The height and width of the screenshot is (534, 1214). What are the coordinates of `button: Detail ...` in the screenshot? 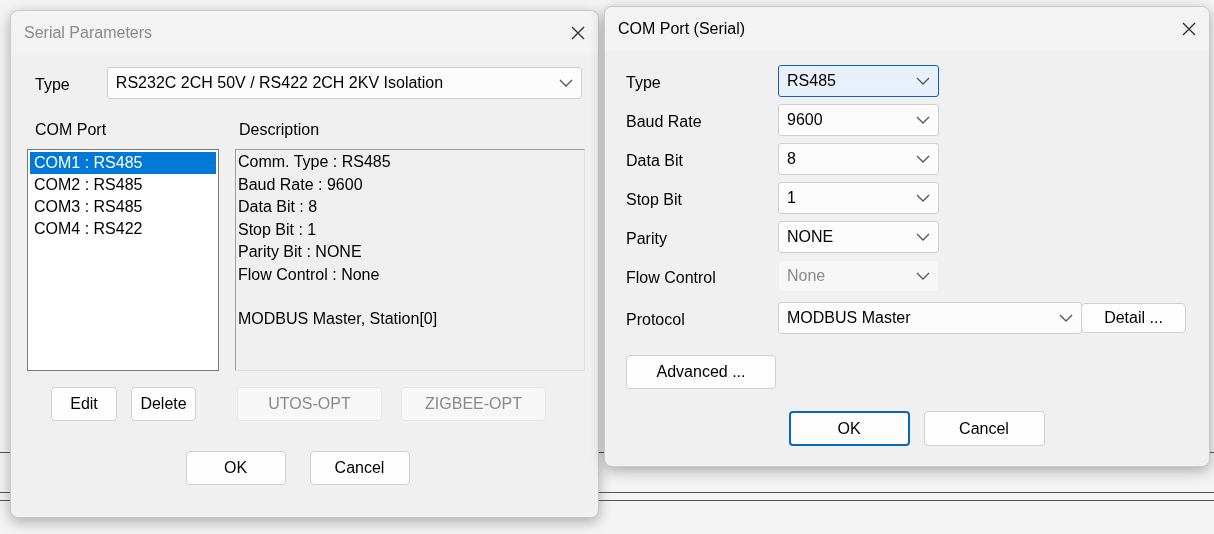 It's located at (1133, 318).